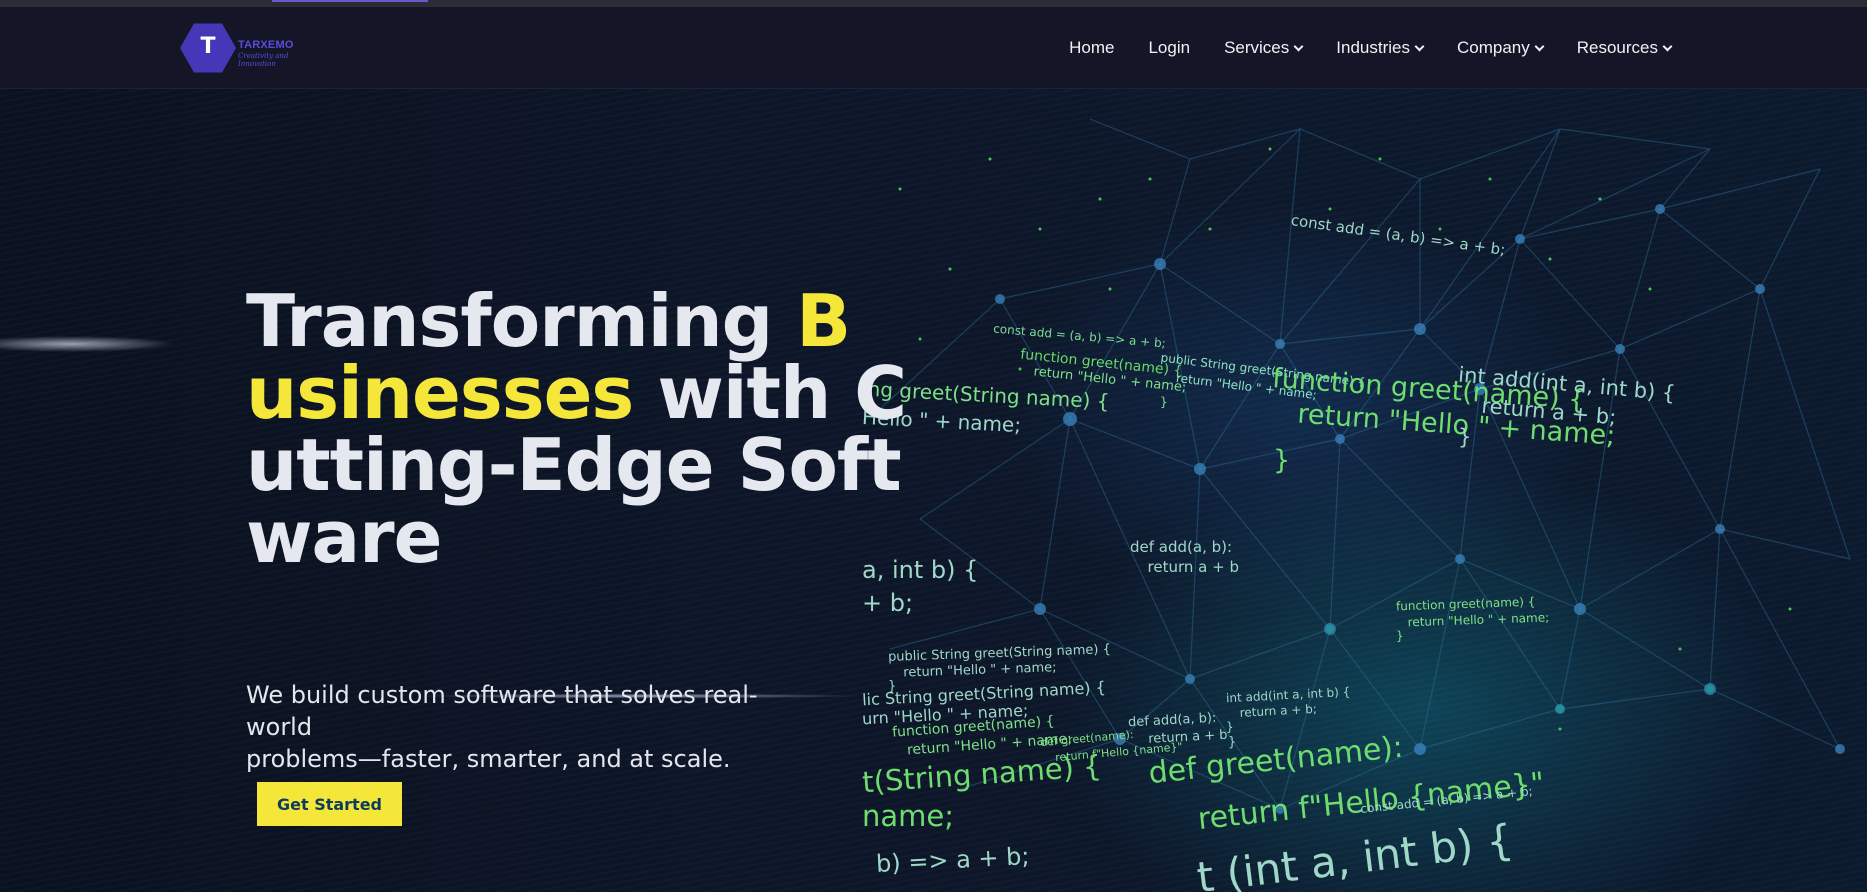 This screenshot has height=892, width=1867. I want to click on nav-item-home: Home, so click(1091, 48).